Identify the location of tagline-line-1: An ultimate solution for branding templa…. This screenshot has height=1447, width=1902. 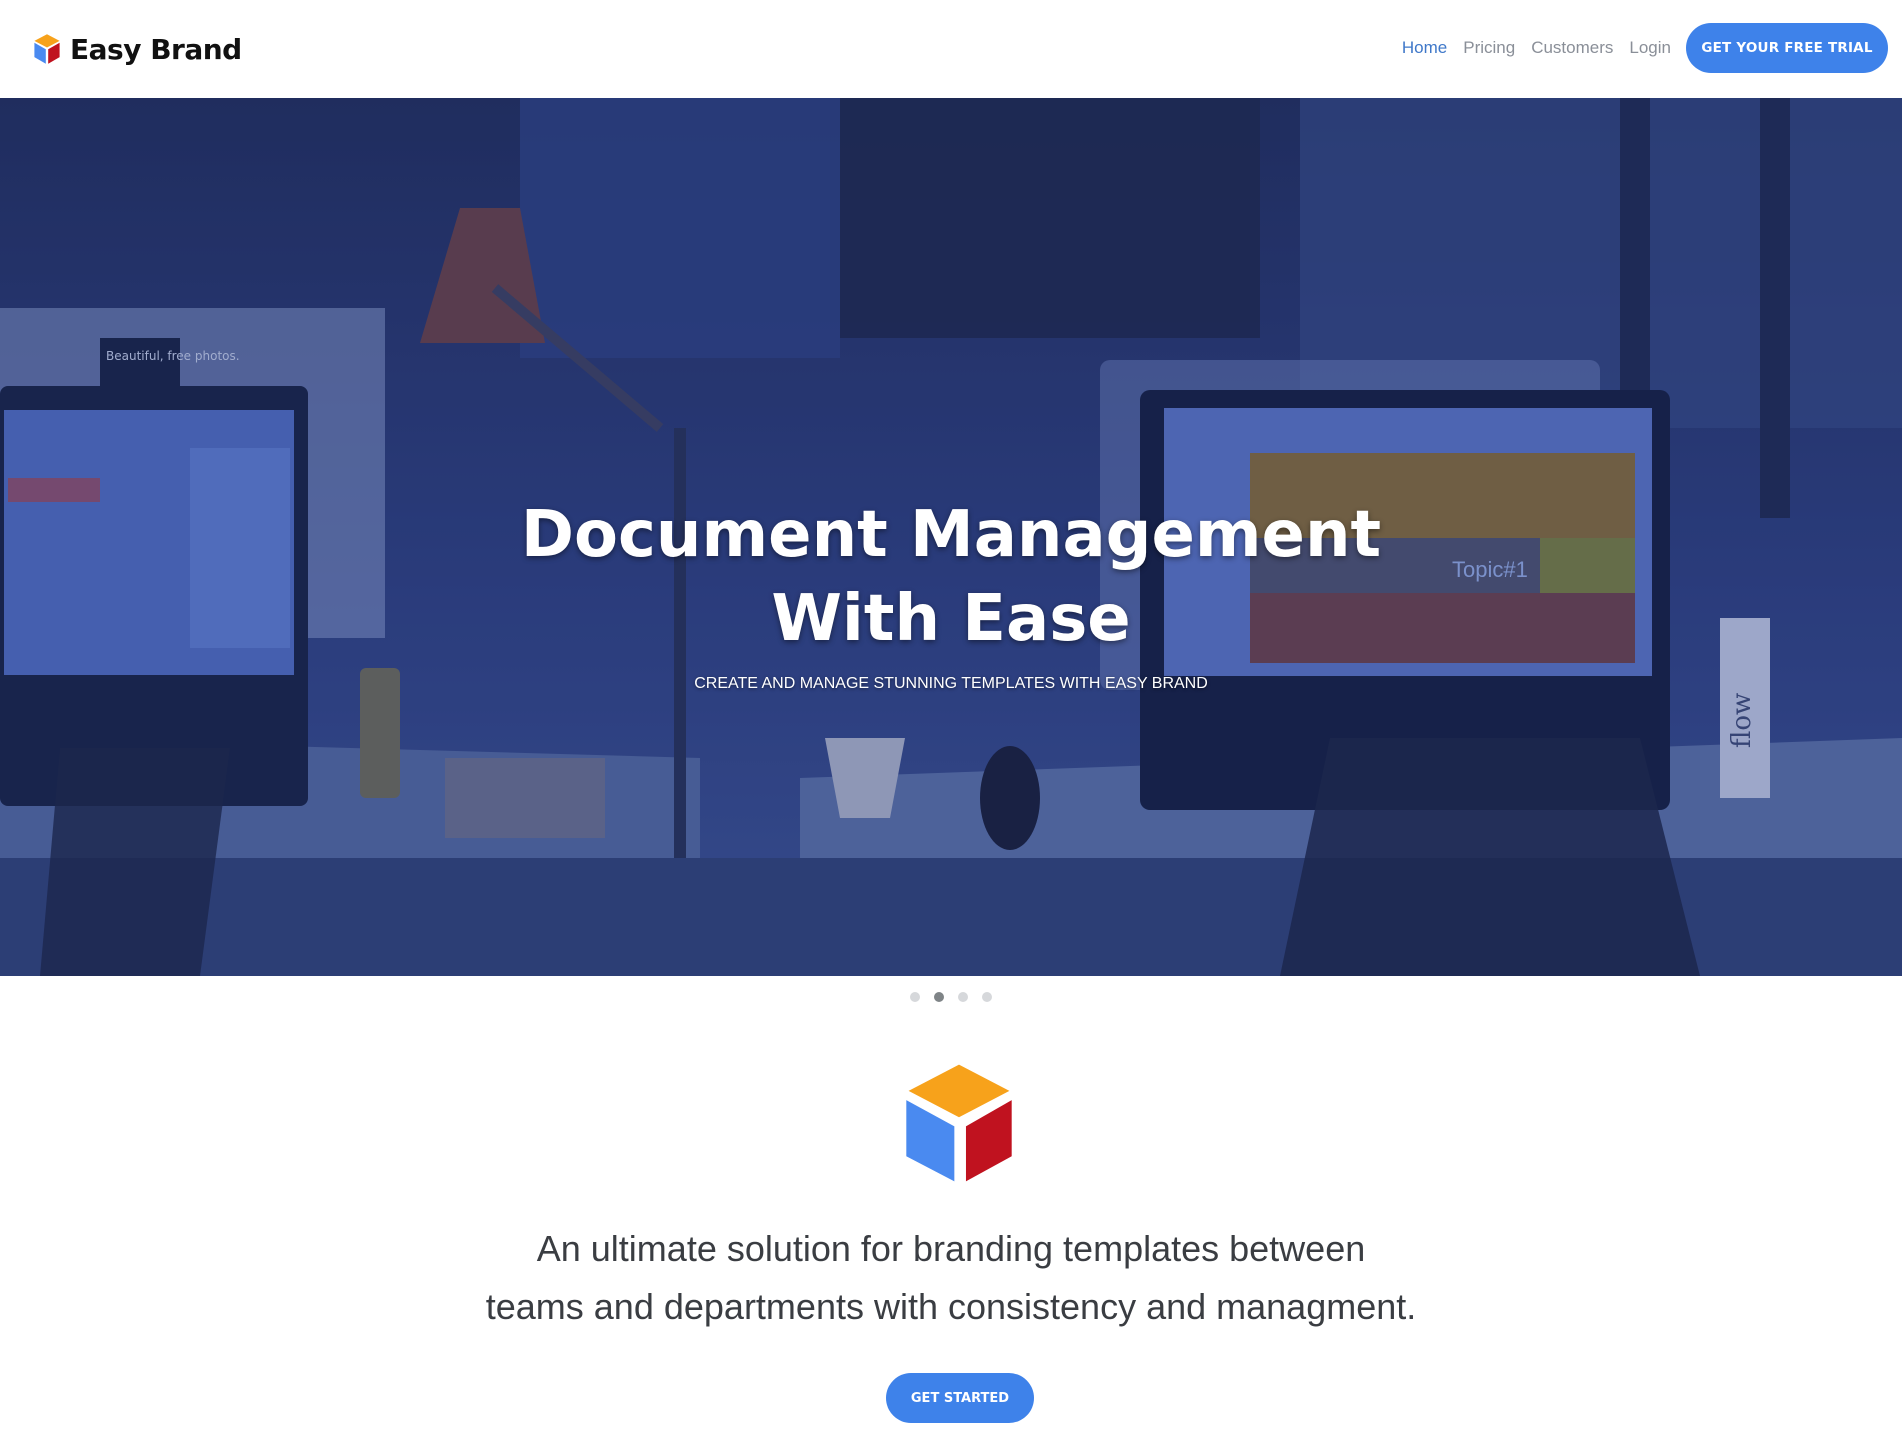
(951, 1248).